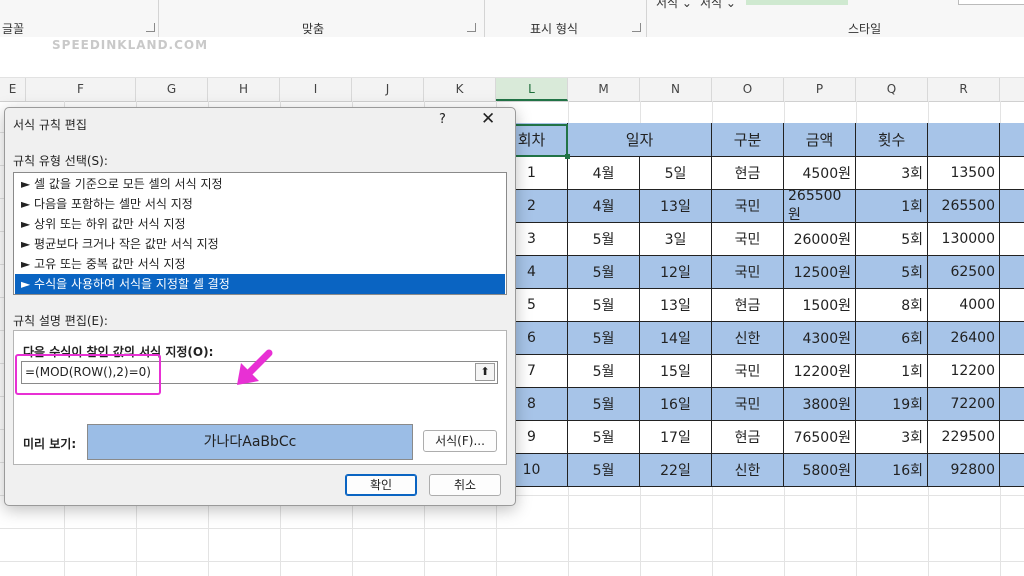 Image resolution: width=1024 pixels, height=576 pixels. What do you see at coordinates (964, 404) in the screenshot?
I see `table-cell: 72200` at bounding box center [964, 404].